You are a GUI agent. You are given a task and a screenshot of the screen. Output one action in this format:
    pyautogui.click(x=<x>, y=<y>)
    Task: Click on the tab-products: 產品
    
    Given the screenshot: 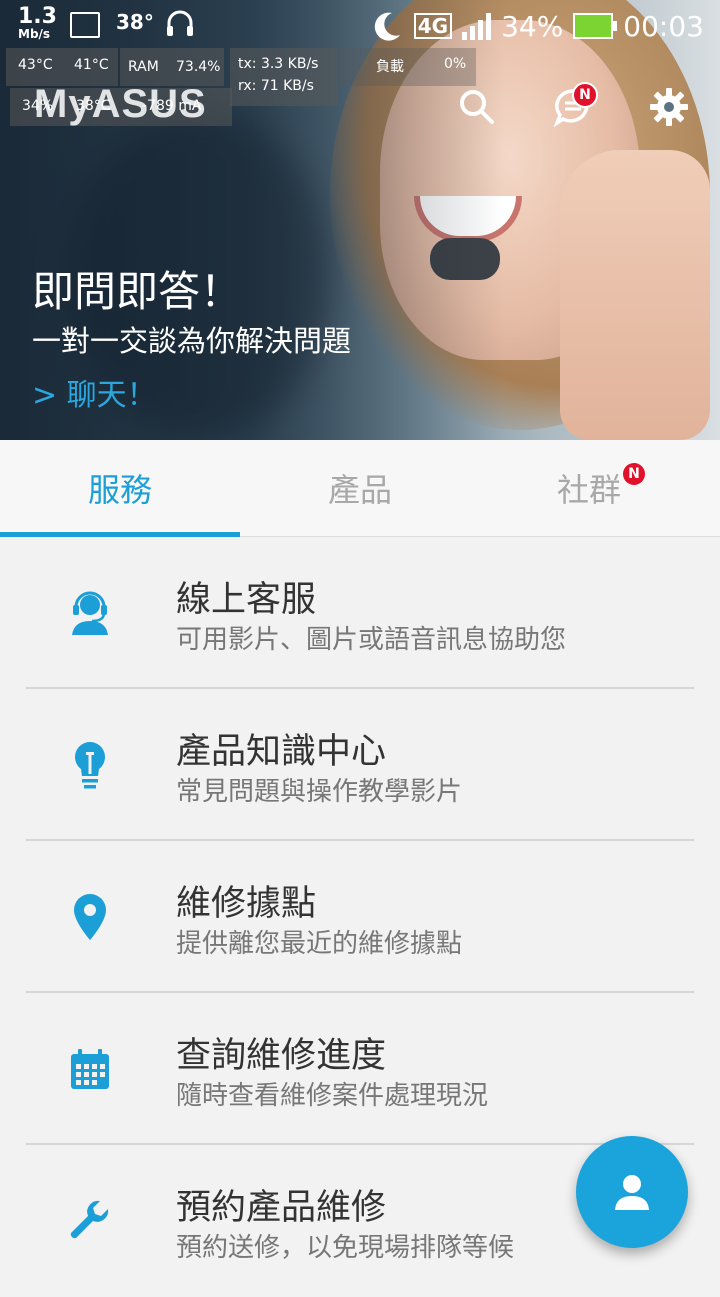 What is the action you would take?
    pyautogui.click(x=360, y=488)
    